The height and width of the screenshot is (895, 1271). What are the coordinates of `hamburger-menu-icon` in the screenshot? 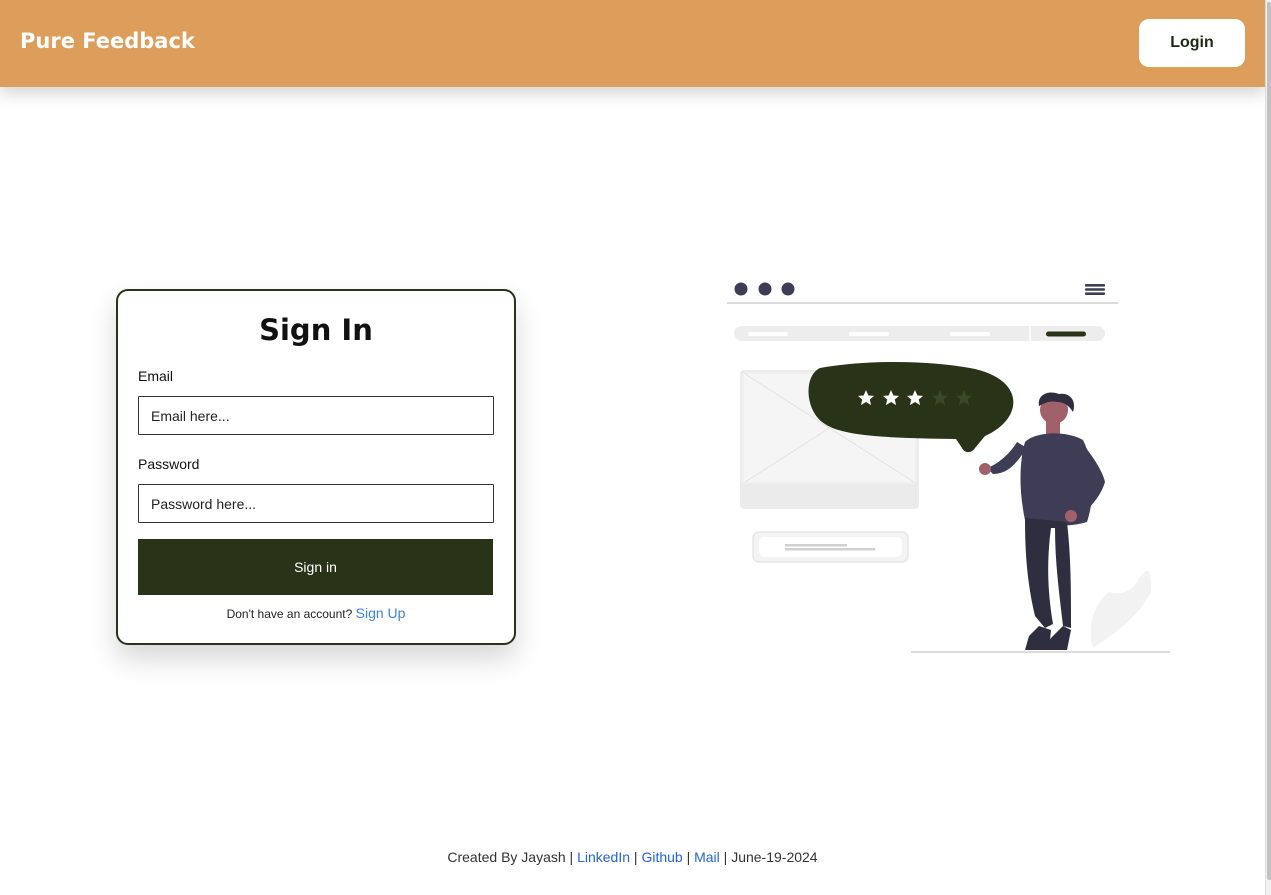 It's located at (1095, 289).